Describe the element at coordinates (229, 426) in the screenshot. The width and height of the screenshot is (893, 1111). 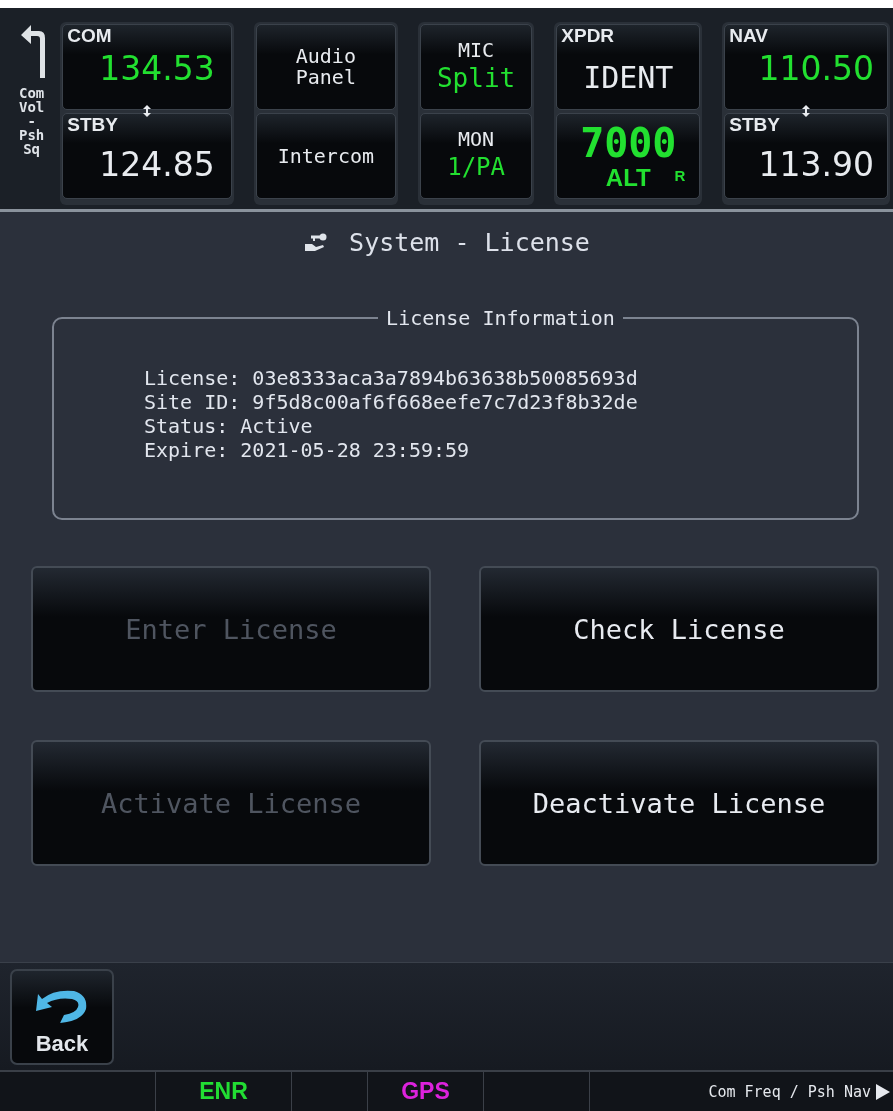
I see `license-info-line: Status: Active` at that location.